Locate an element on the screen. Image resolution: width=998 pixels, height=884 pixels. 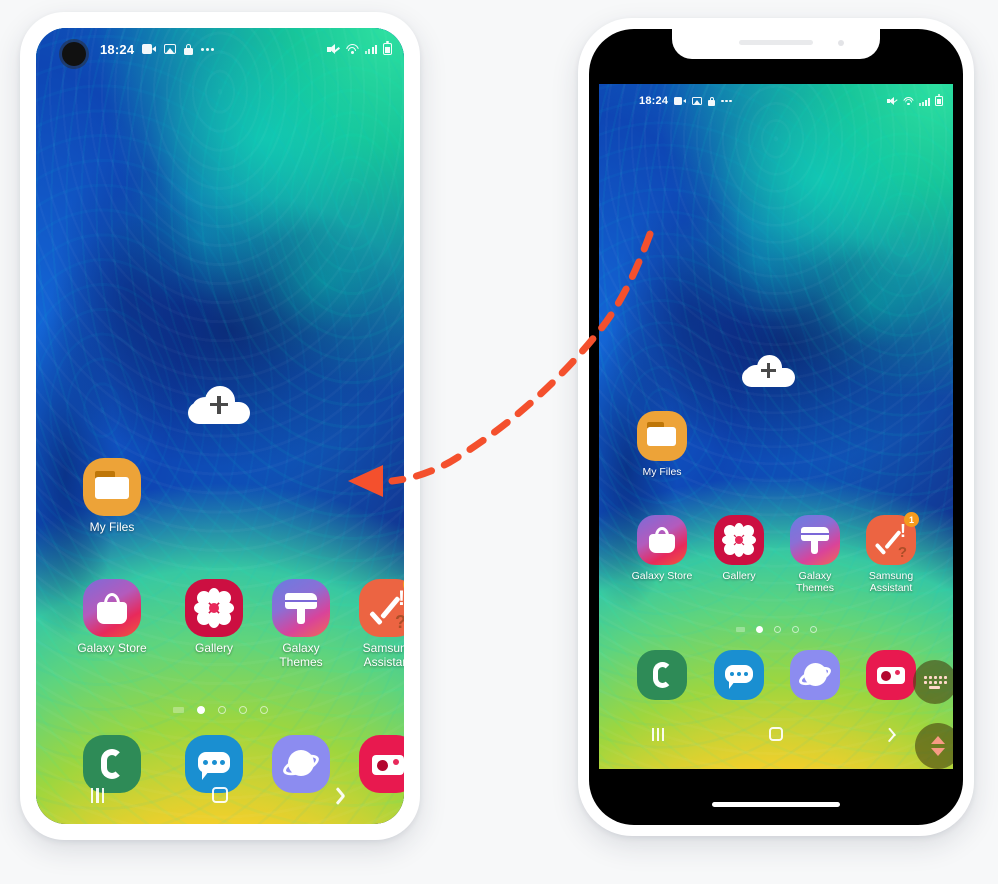
keyboard-icon is located at coordinates (935, 682).